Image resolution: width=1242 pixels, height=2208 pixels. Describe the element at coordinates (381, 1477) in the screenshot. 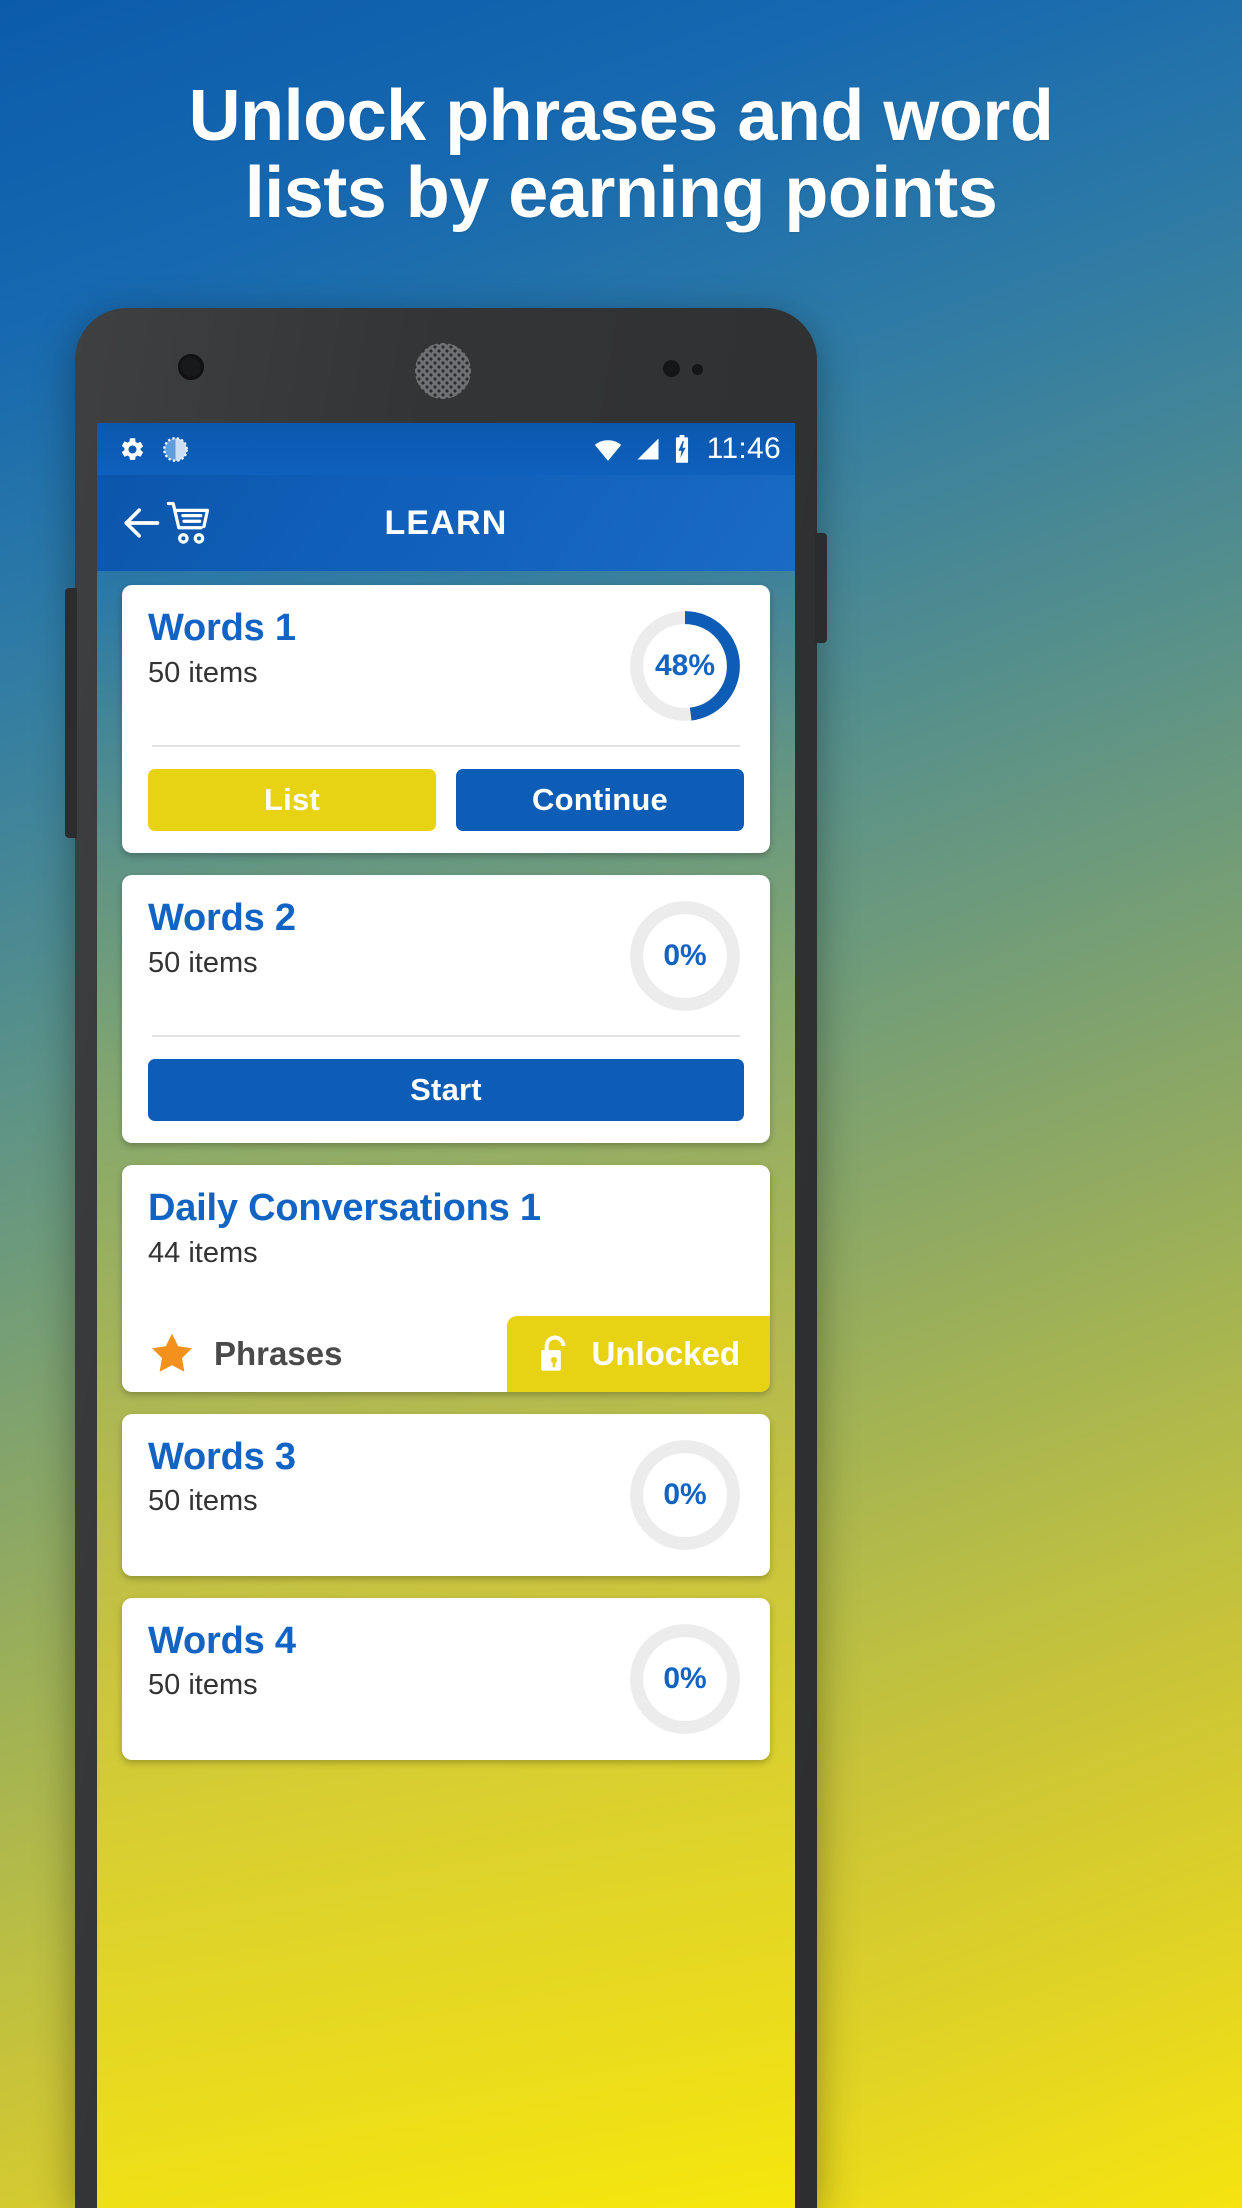

I see `card-text-block: Words 3 50 items` at that location.